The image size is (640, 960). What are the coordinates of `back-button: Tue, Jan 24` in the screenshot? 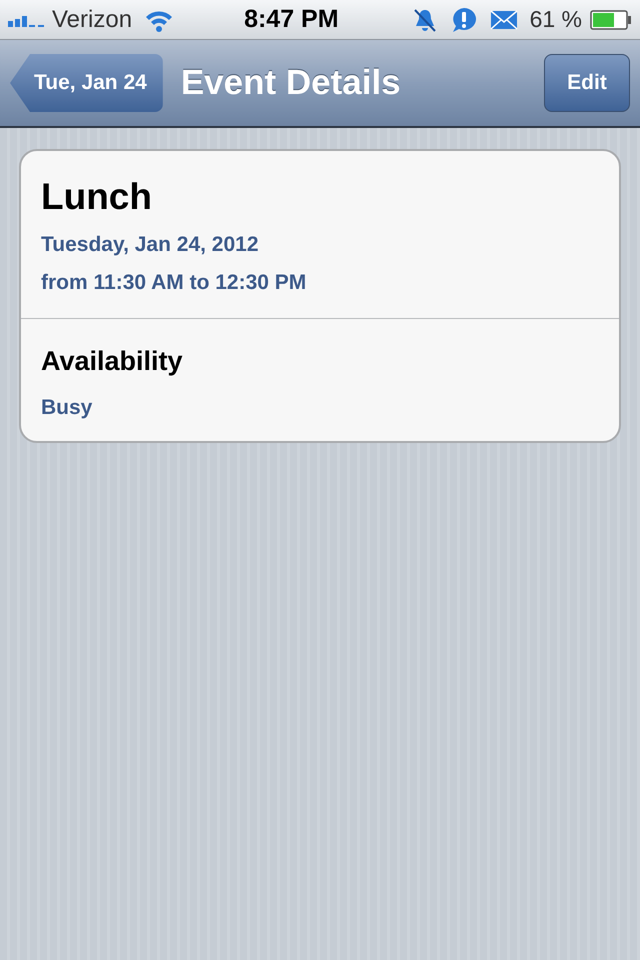 It's located at (86, 83).